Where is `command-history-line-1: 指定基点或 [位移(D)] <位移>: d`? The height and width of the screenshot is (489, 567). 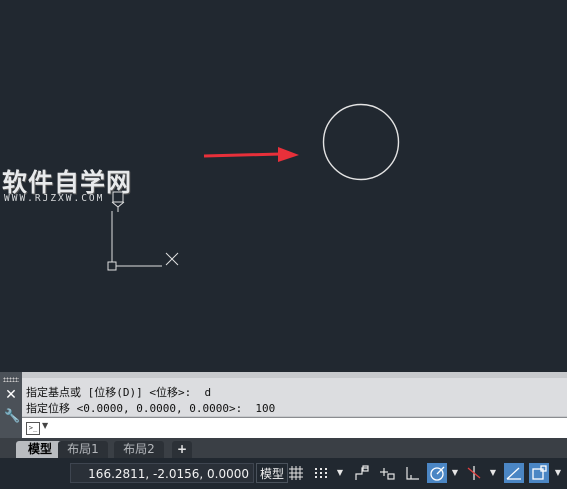 command-history-line-1: 指定基点或 [位移(D)] <位移>: d is located at coordinates (119, 392).